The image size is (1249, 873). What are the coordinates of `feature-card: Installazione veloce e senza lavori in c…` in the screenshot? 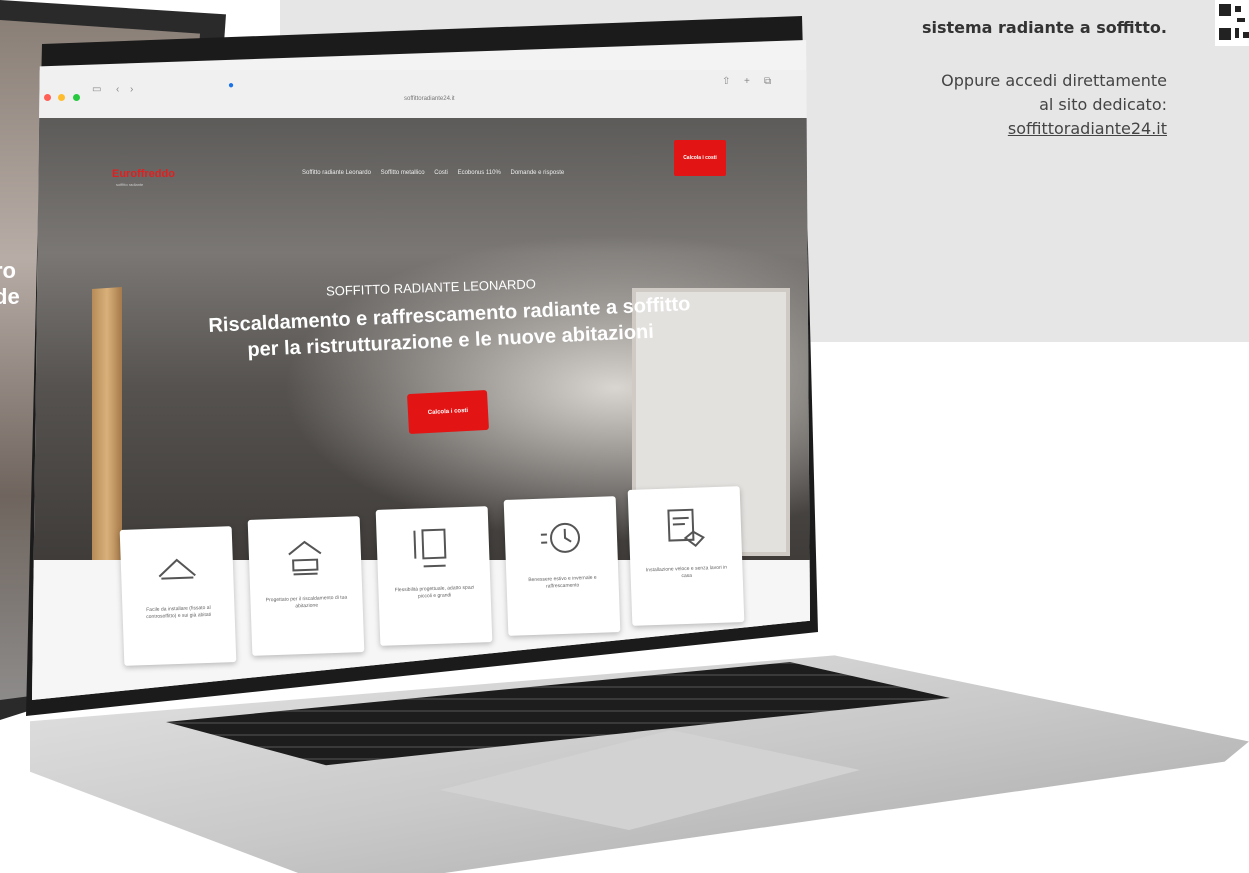 It's located at (686, 556).